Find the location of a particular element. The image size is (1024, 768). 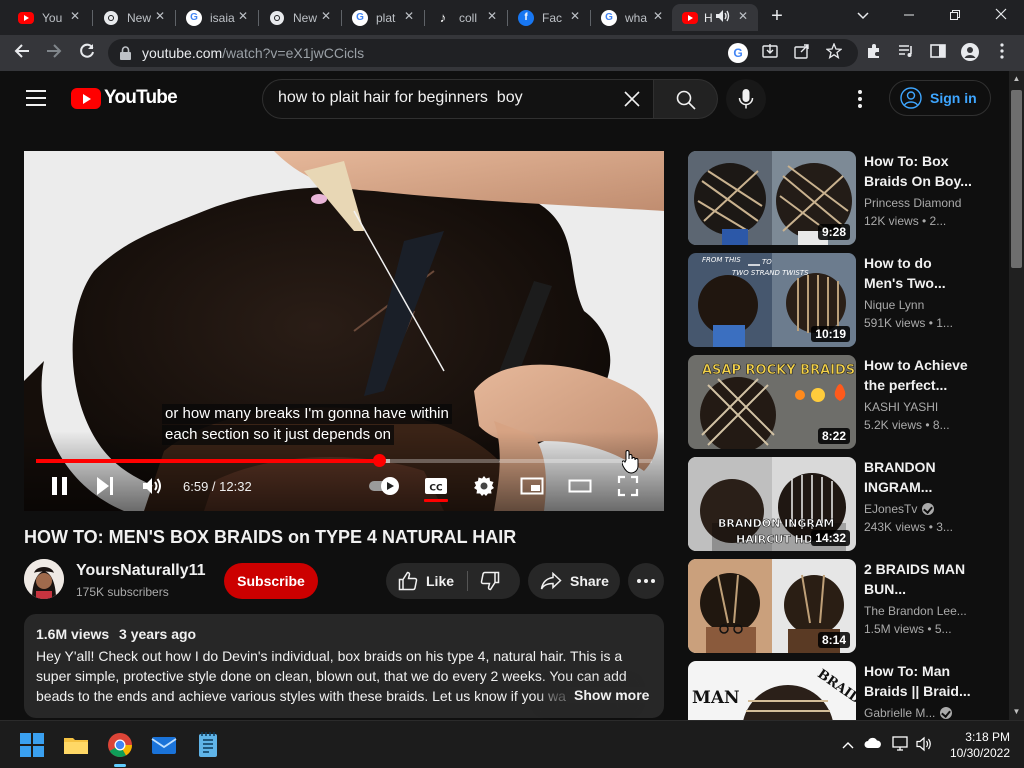

bookmark-star-icon is located at coordinates (834, 52).